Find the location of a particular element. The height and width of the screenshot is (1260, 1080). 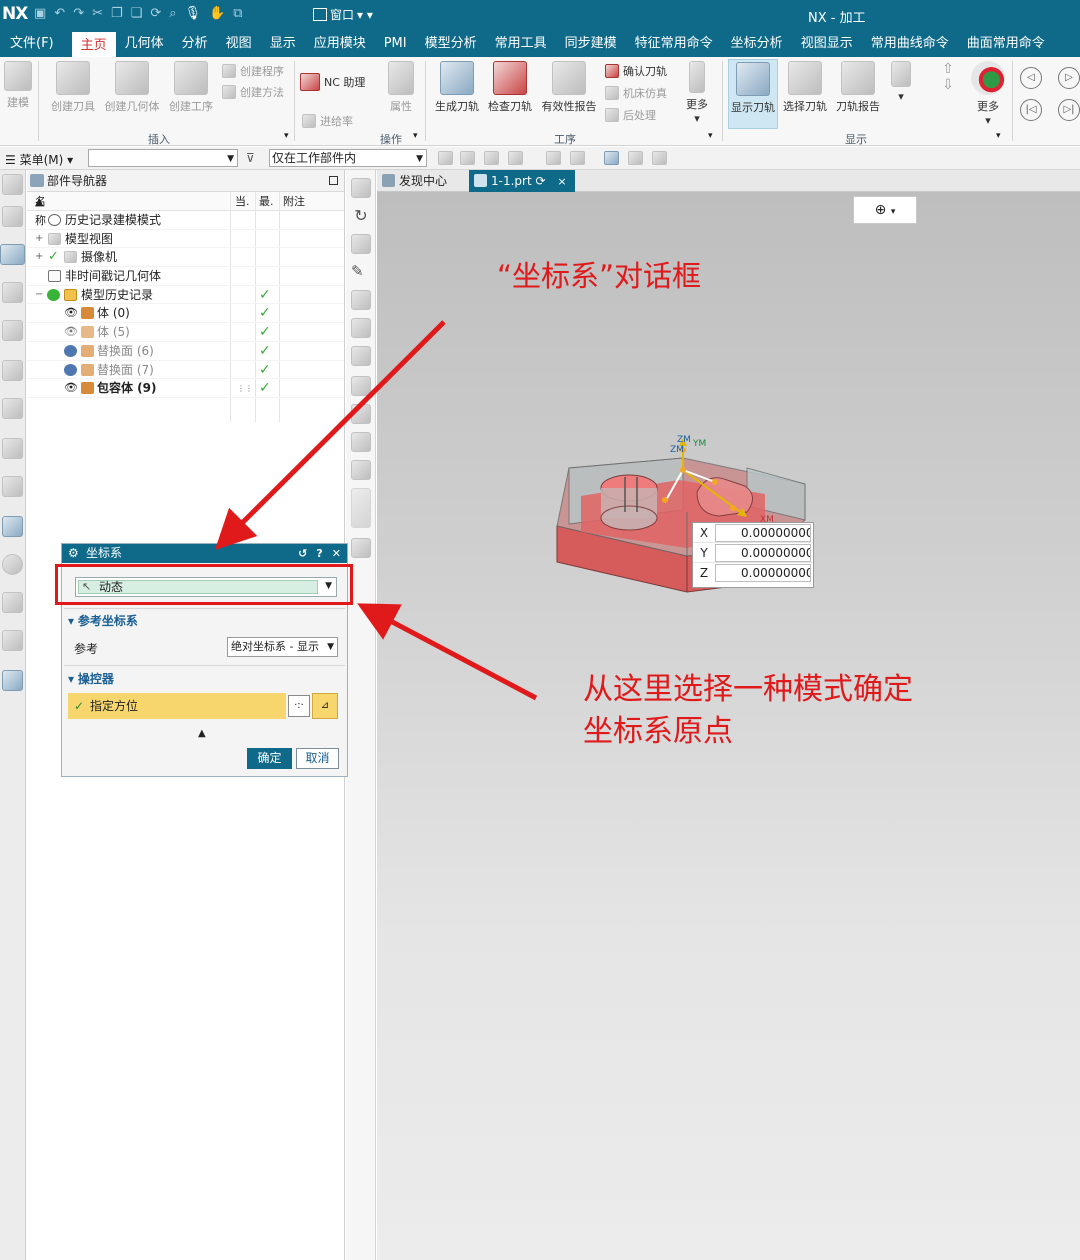

machine-icon is located at coordinates (12, 370).